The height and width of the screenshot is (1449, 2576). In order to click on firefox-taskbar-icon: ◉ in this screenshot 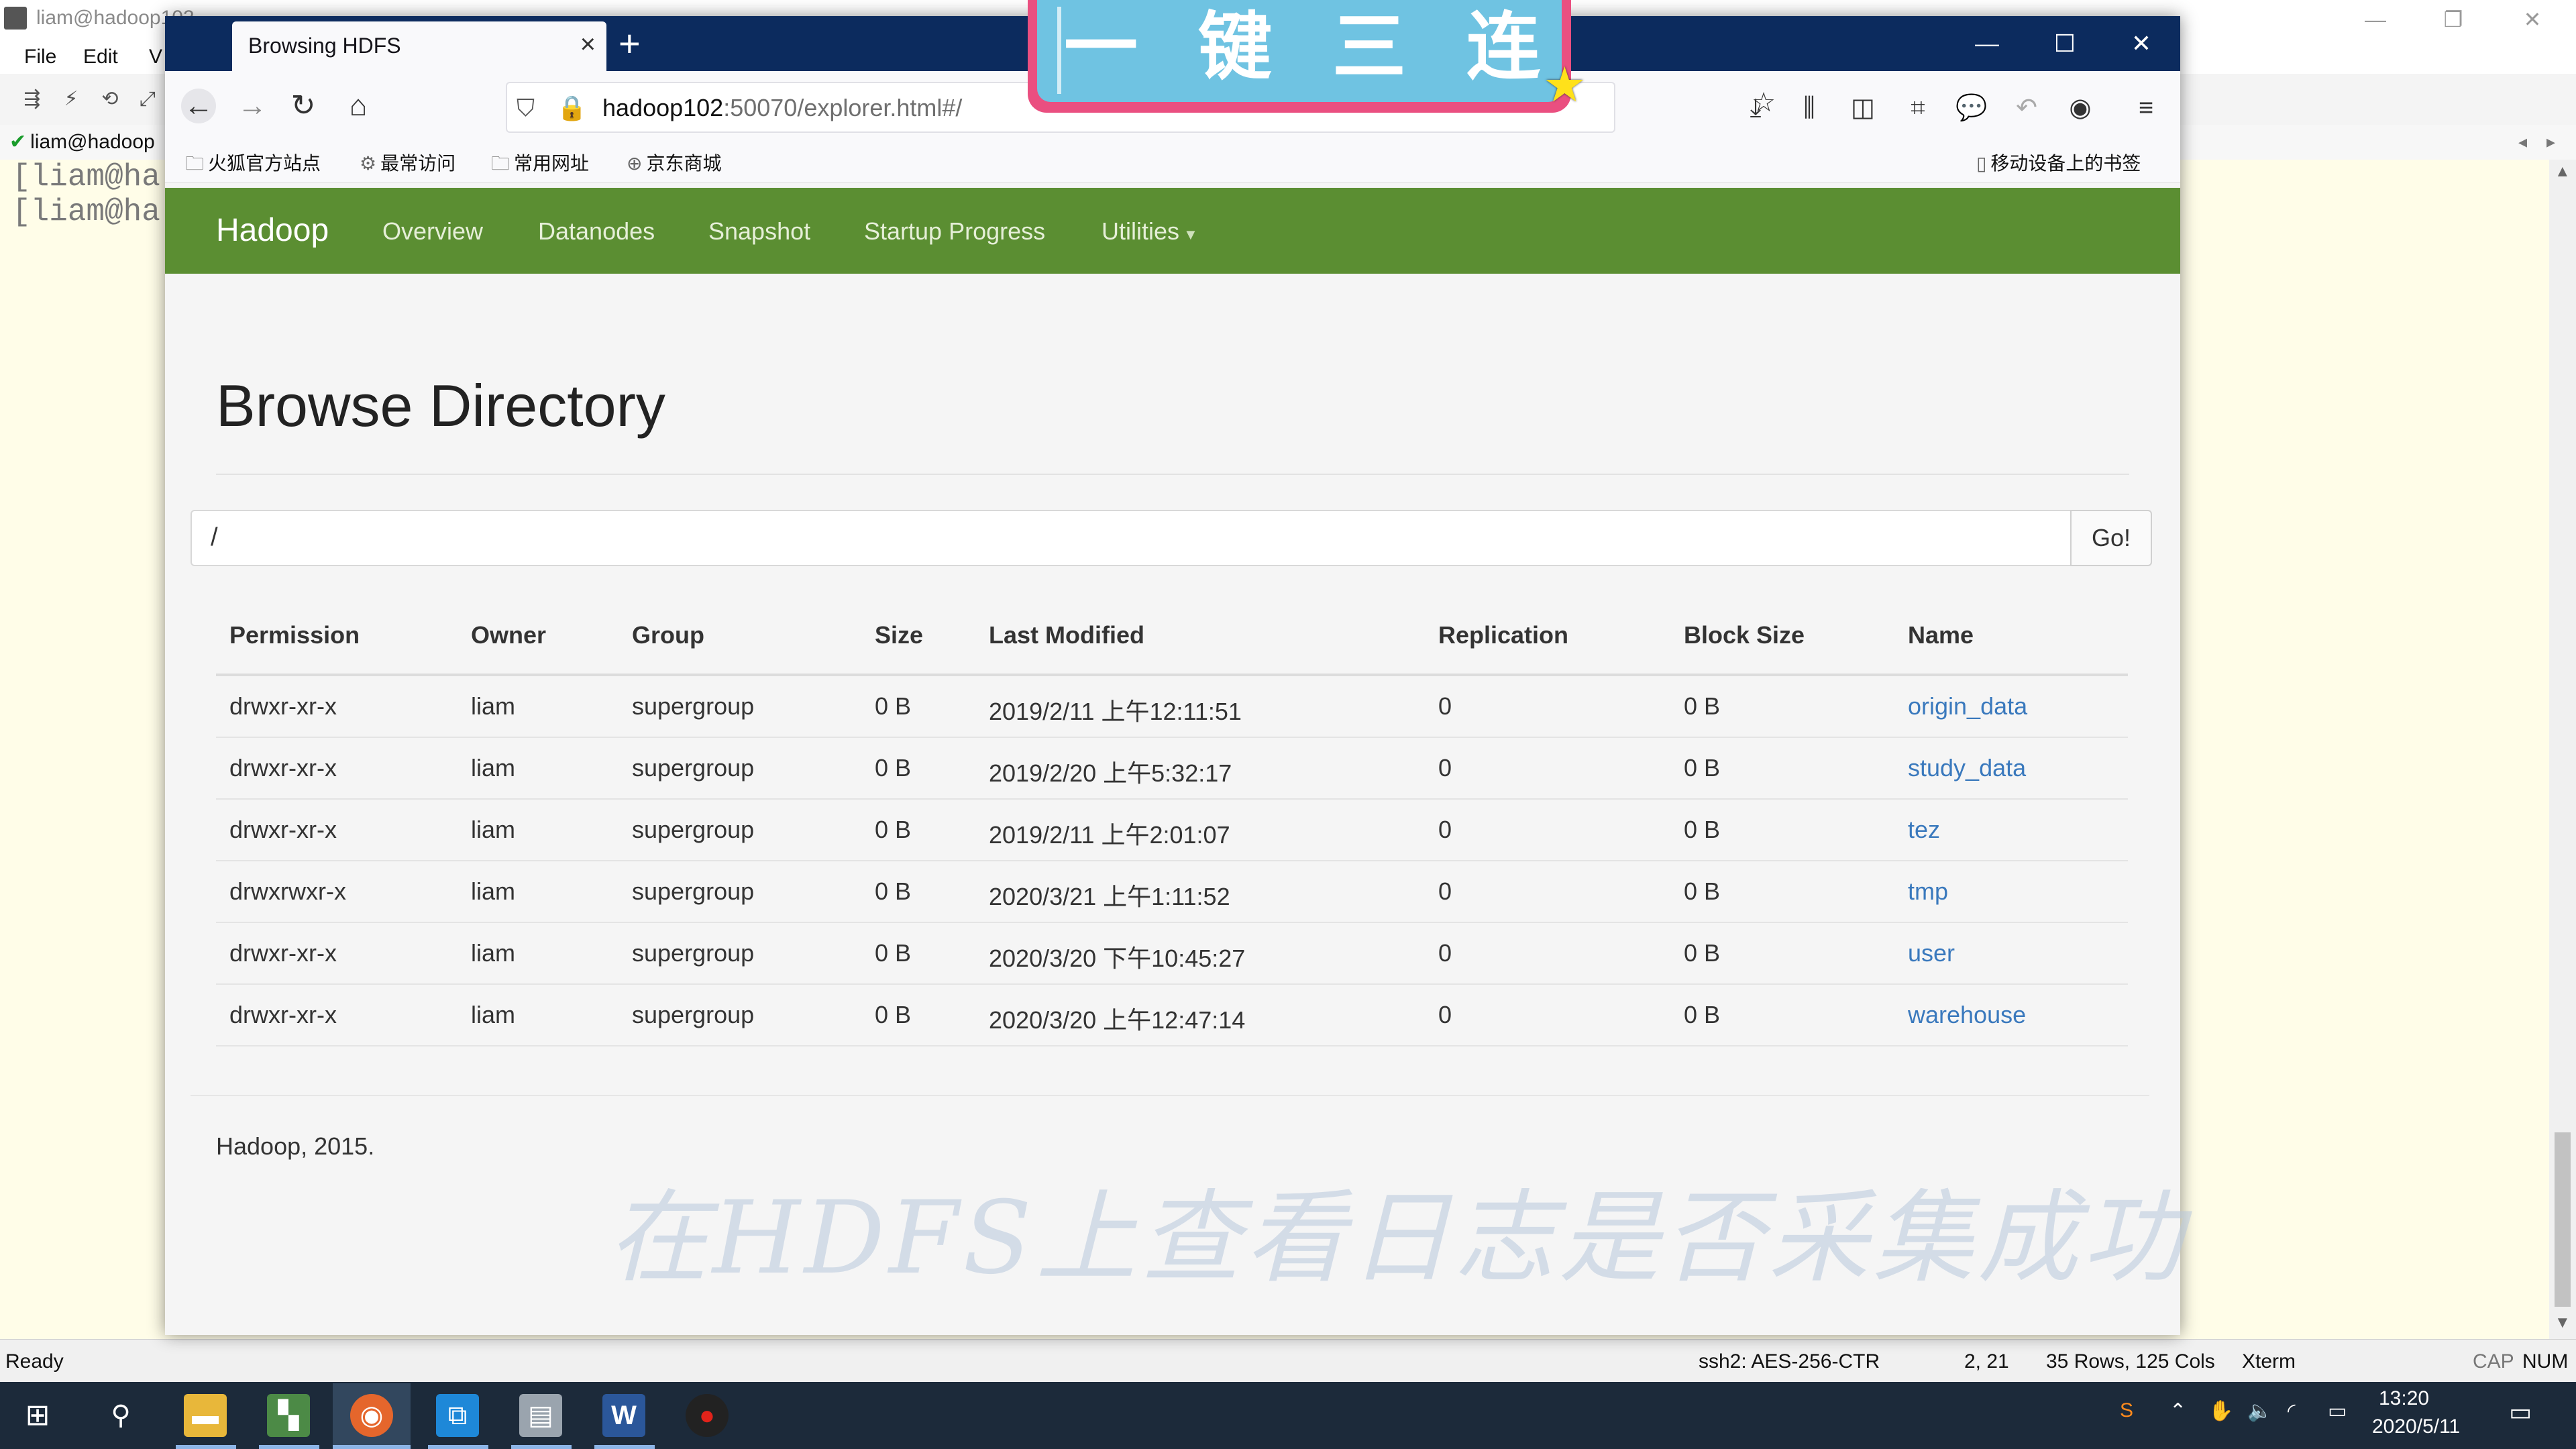, I will do `click(371, 1415)`.